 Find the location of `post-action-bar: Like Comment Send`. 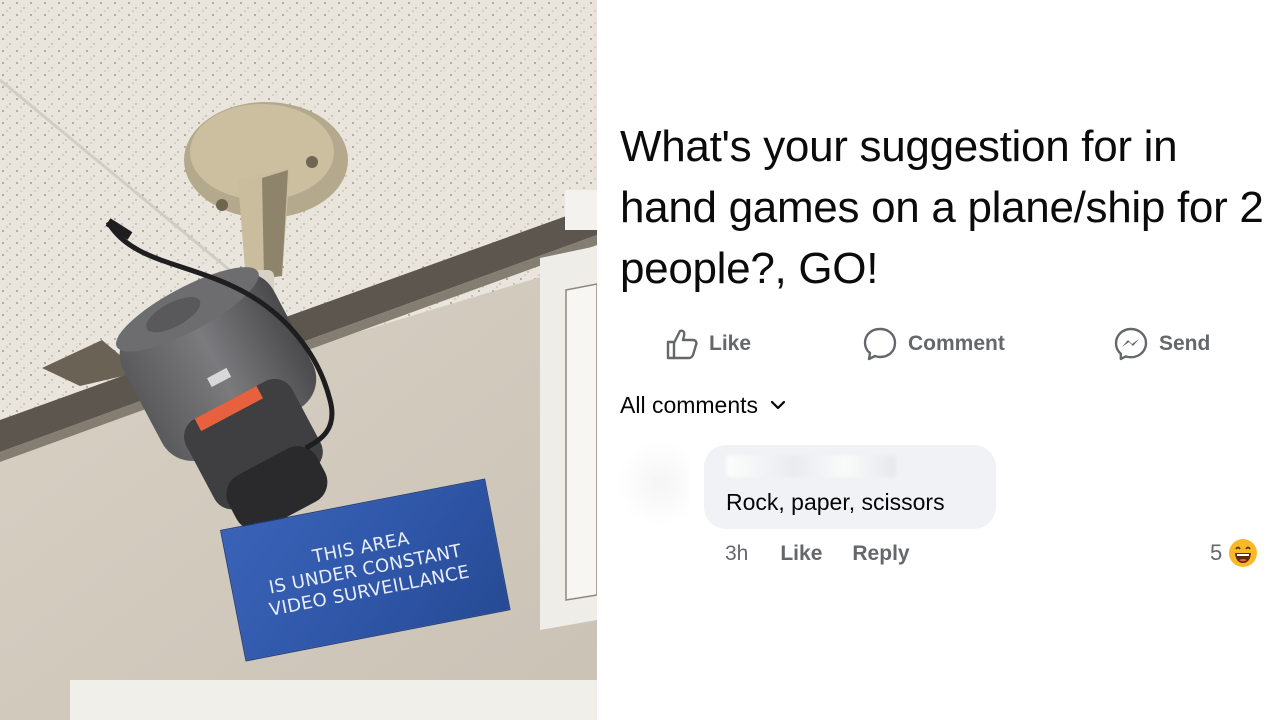

post-action-bar: Like Comment Send is located at coordinates (938, 344).